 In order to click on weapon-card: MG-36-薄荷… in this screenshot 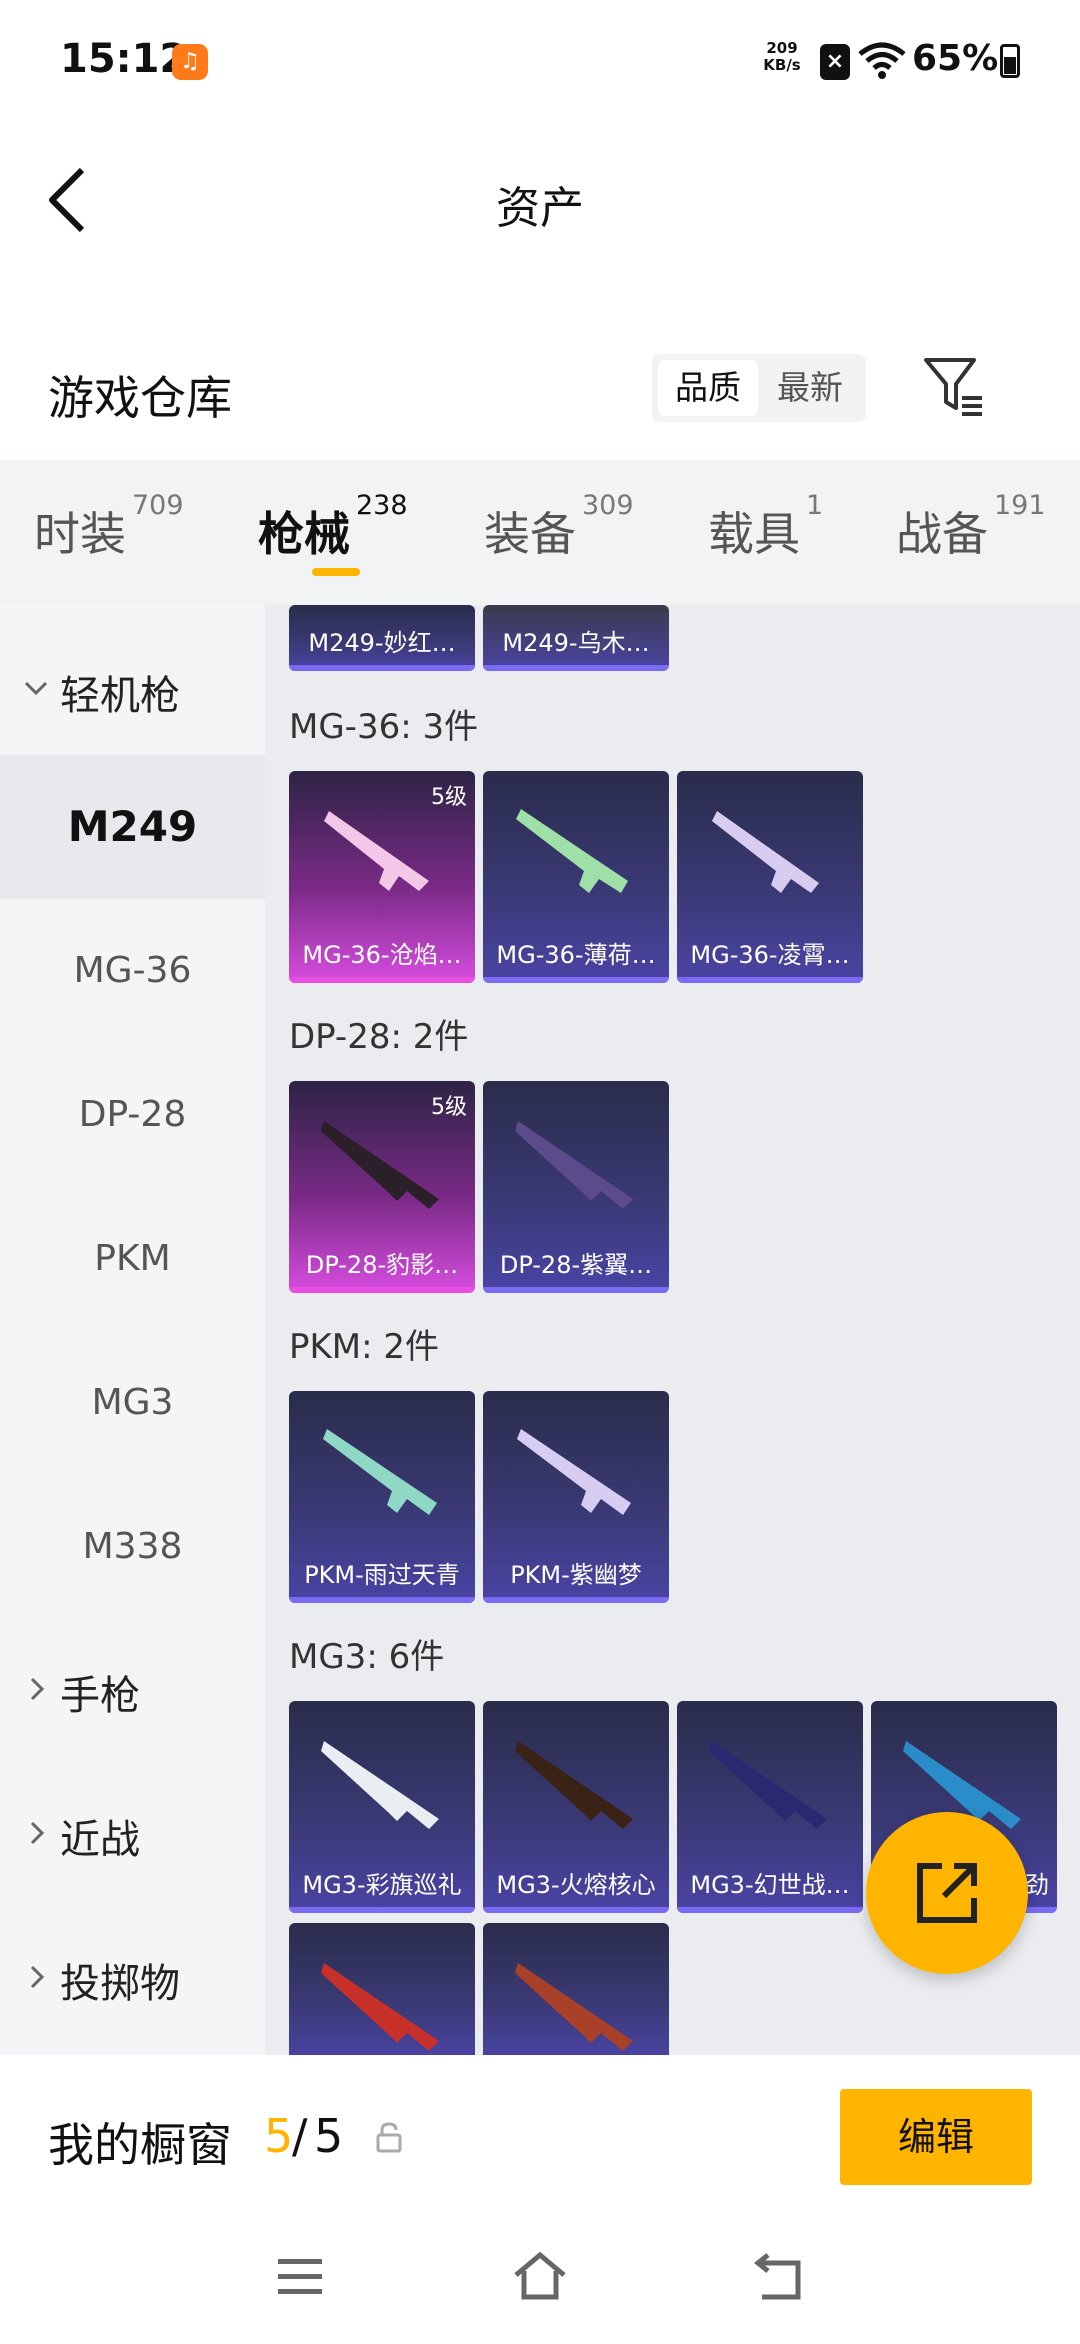, I will do `click(576, 877)`.